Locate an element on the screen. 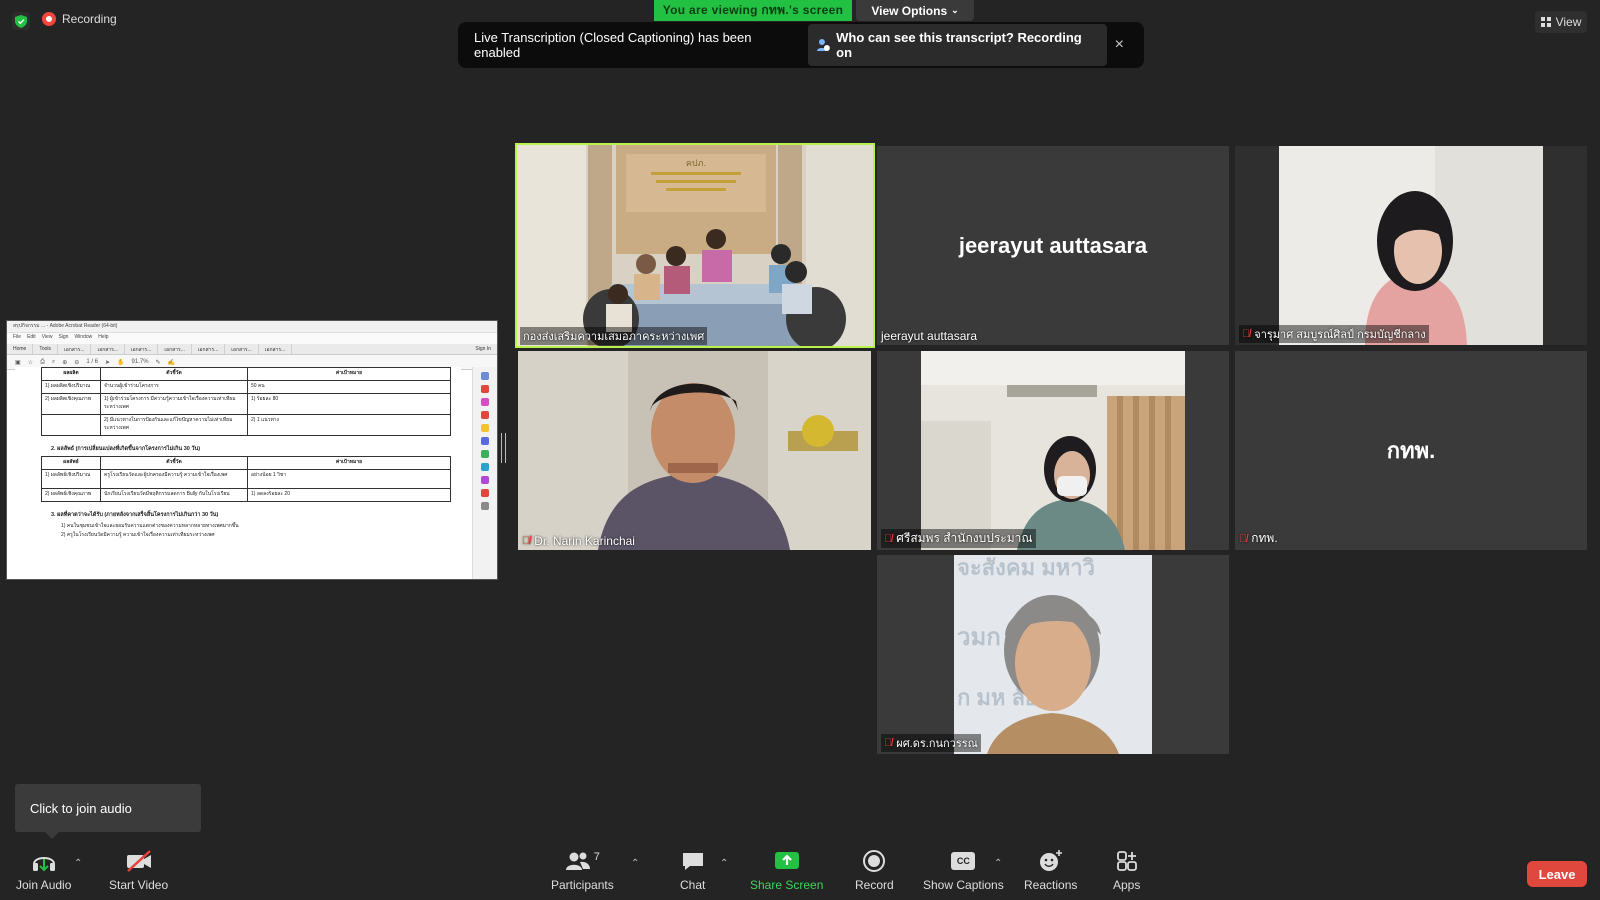 This screenshot has height=900, width=1600. comment-tool-icon is located at coordinates (485, 428).